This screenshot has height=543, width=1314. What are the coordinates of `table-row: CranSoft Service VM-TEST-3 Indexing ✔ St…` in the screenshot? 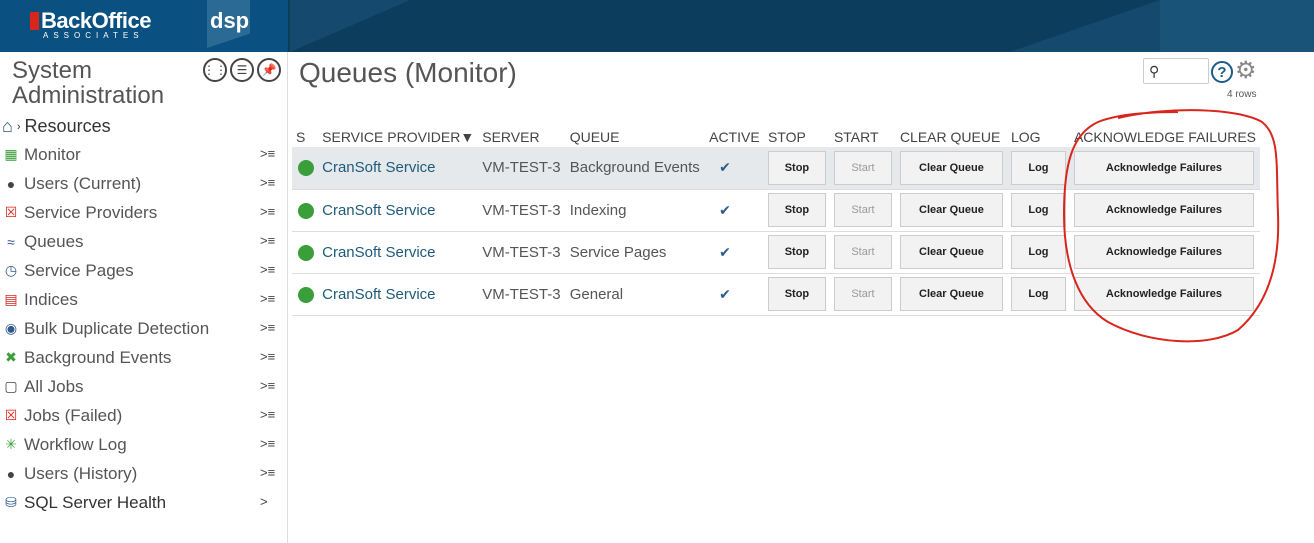 It's located at (776, 210).